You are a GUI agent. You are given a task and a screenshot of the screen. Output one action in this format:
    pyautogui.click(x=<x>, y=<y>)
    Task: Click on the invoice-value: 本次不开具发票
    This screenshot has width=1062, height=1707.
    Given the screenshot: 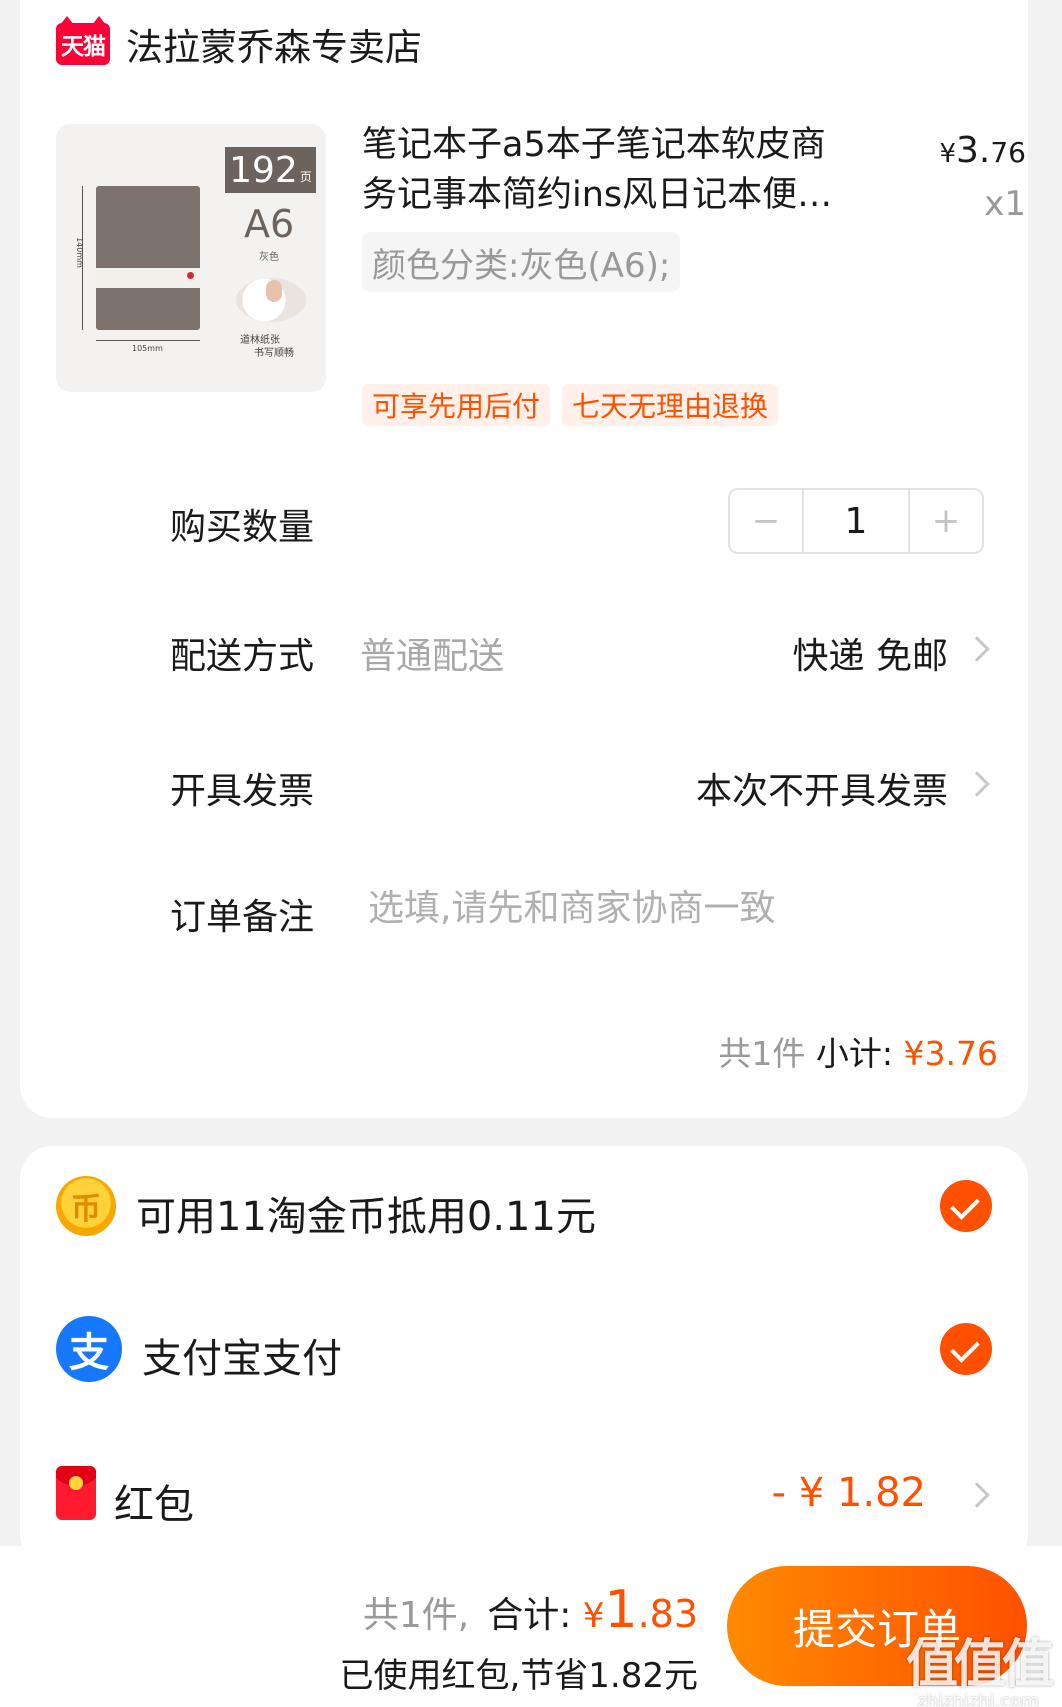 What is the action you would take?
    pyautogui.click(x=822, y=788)
    